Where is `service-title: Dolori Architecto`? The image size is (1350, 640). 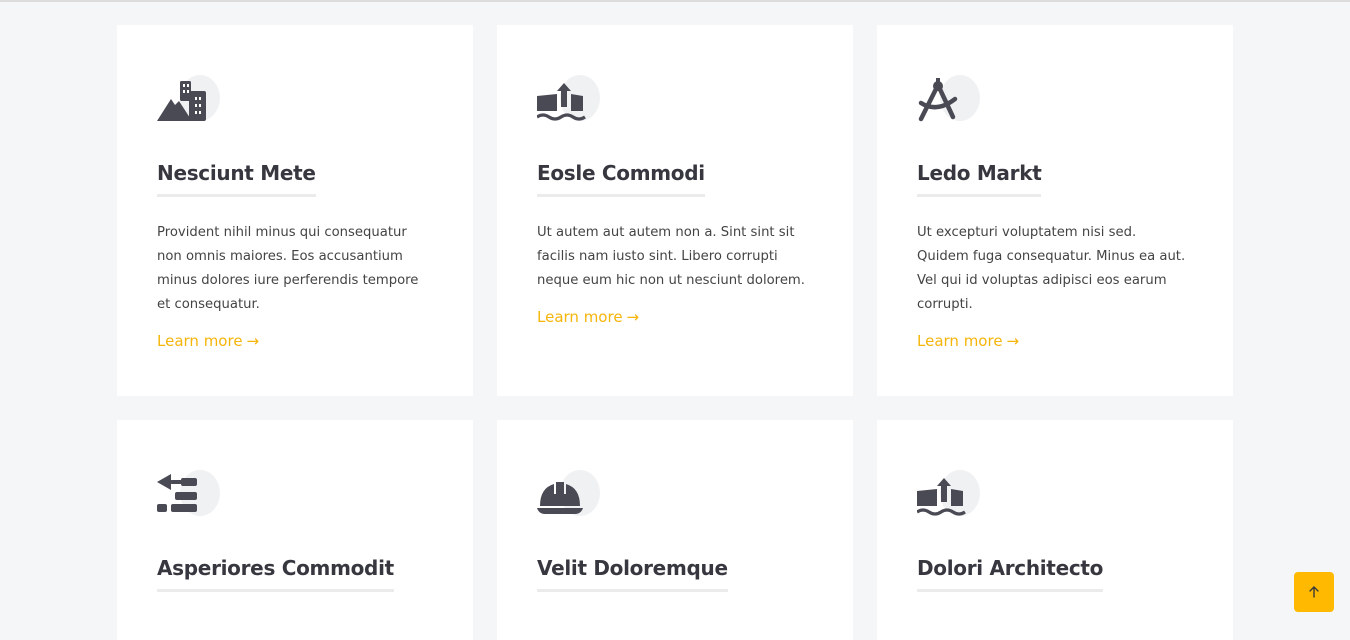
service-title: Dolori Architecto is located at coordinates (1010, 574).